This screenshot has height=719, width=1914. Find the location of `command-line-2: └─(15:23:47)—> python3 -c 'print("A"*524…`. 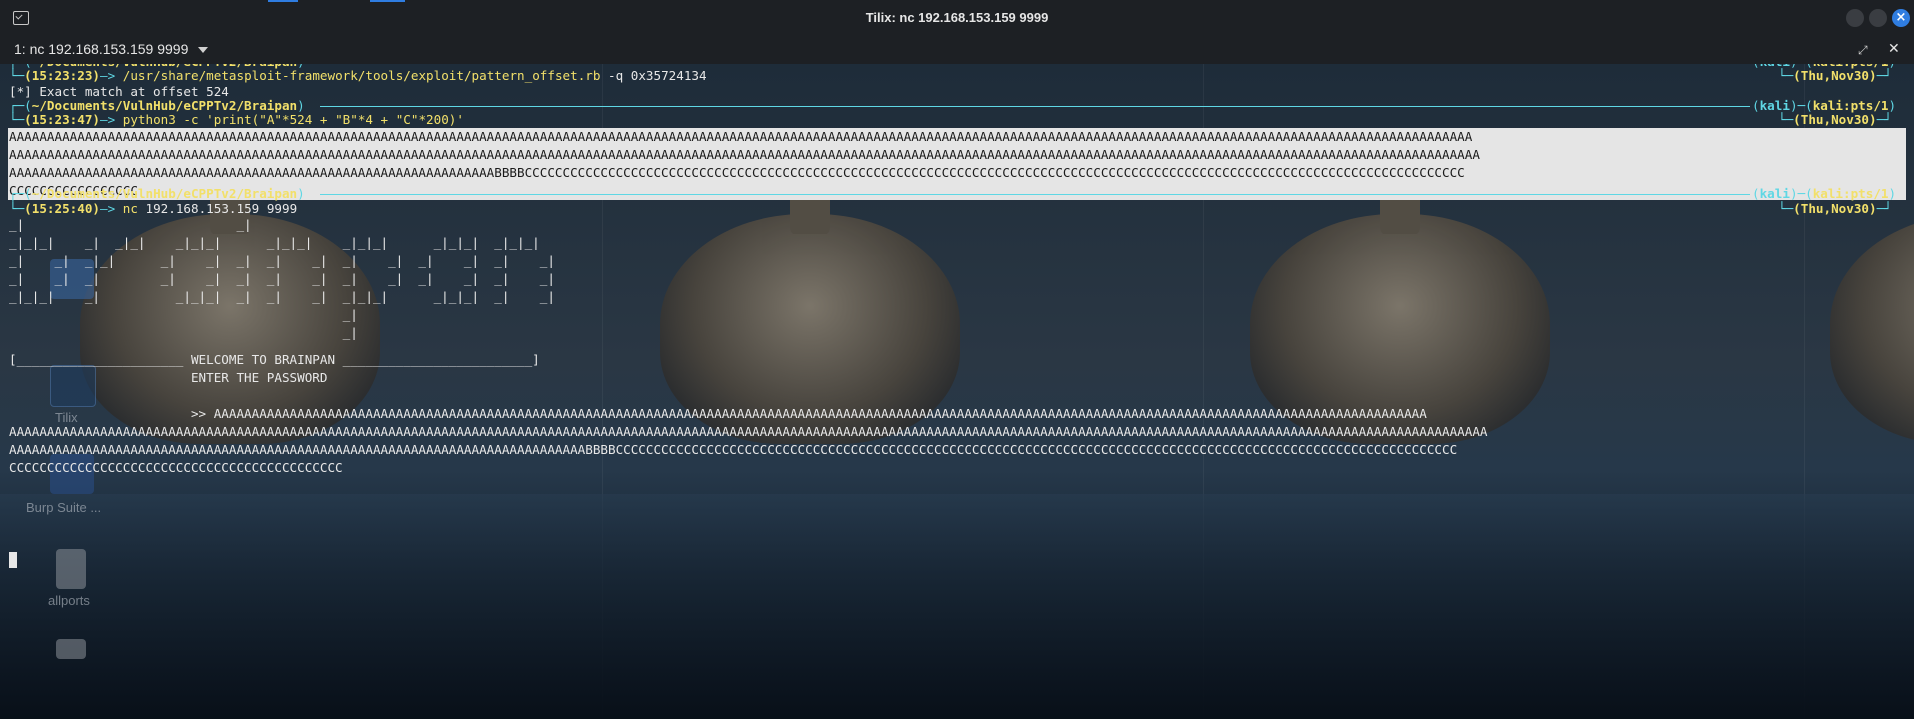

command-line-2: └─(15:23:47)—> python3 -c 'print("A"*524… is located at coordinates (236, 119).